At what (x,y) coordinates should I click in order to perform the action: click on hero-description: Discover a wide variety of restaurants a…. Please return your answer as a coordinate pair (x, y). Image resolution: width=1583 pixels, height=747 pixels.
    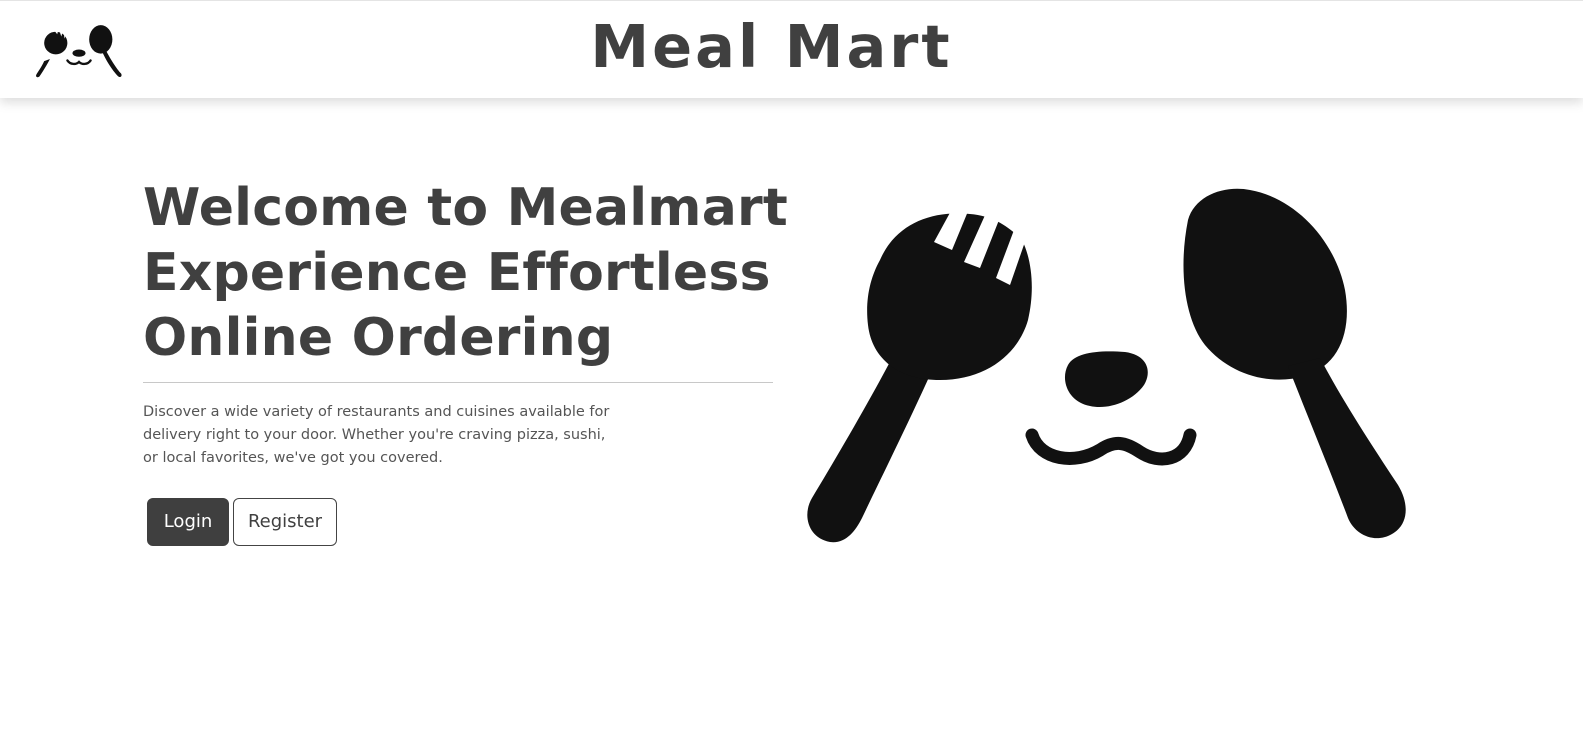
    Looking at the image, I should click on (376, 435).